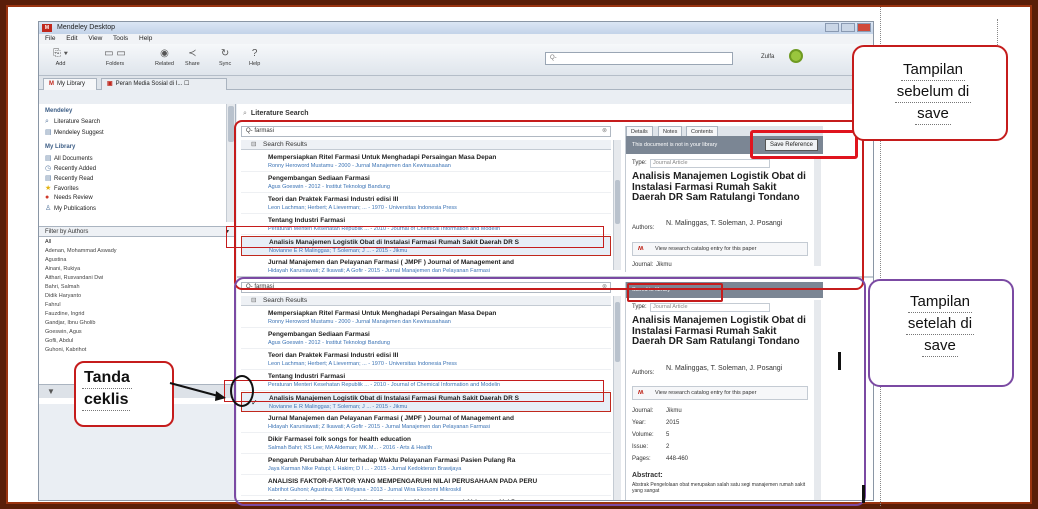  Describe the element at coordinates (81, 251) in the screenshot. I see `author-item: Adenan, Mohammad Aswady` at that location.